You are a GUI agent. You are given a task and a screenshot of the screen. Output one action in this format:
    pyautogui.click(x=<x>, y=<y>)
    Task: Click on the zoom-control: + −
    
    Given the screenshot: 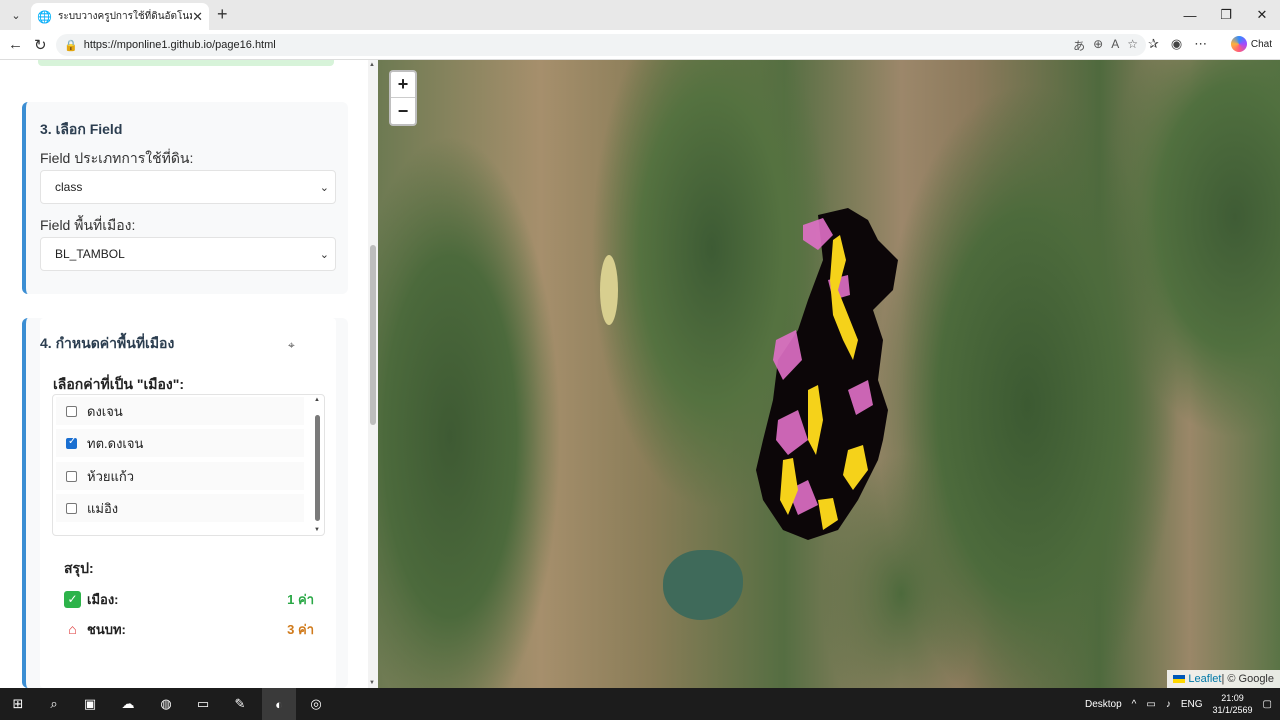 What is the action you would take?
    pyautogui.click(x=403, y=98)
    